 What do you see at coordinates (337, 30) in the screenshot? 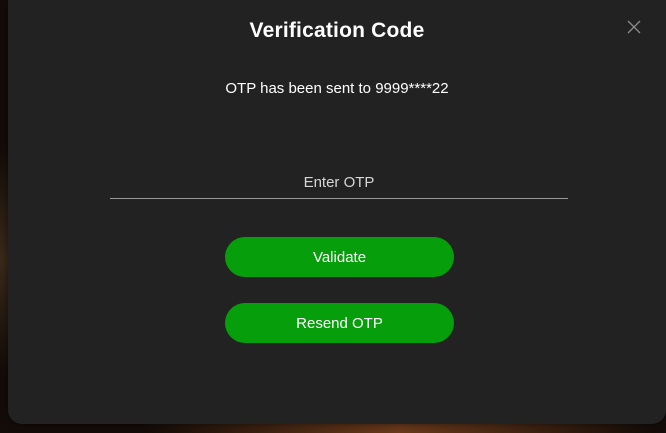
I see `dialog-title: Verification Code` at bounding box center [337, 30].